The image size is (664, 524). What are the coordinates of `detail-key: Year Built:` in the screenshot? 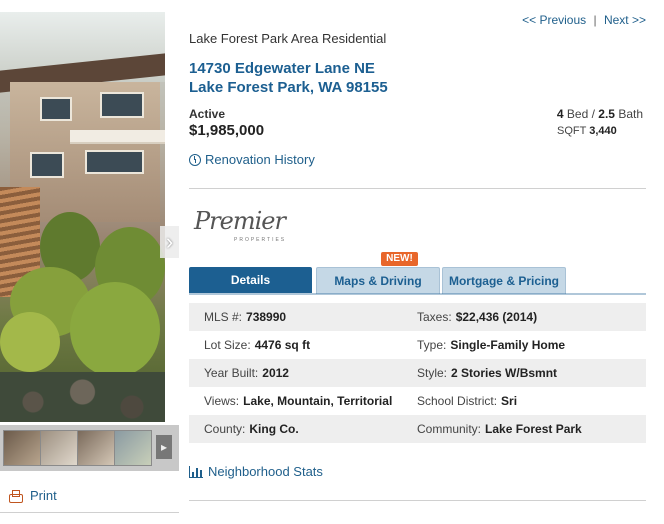 It's located at (231, 373).